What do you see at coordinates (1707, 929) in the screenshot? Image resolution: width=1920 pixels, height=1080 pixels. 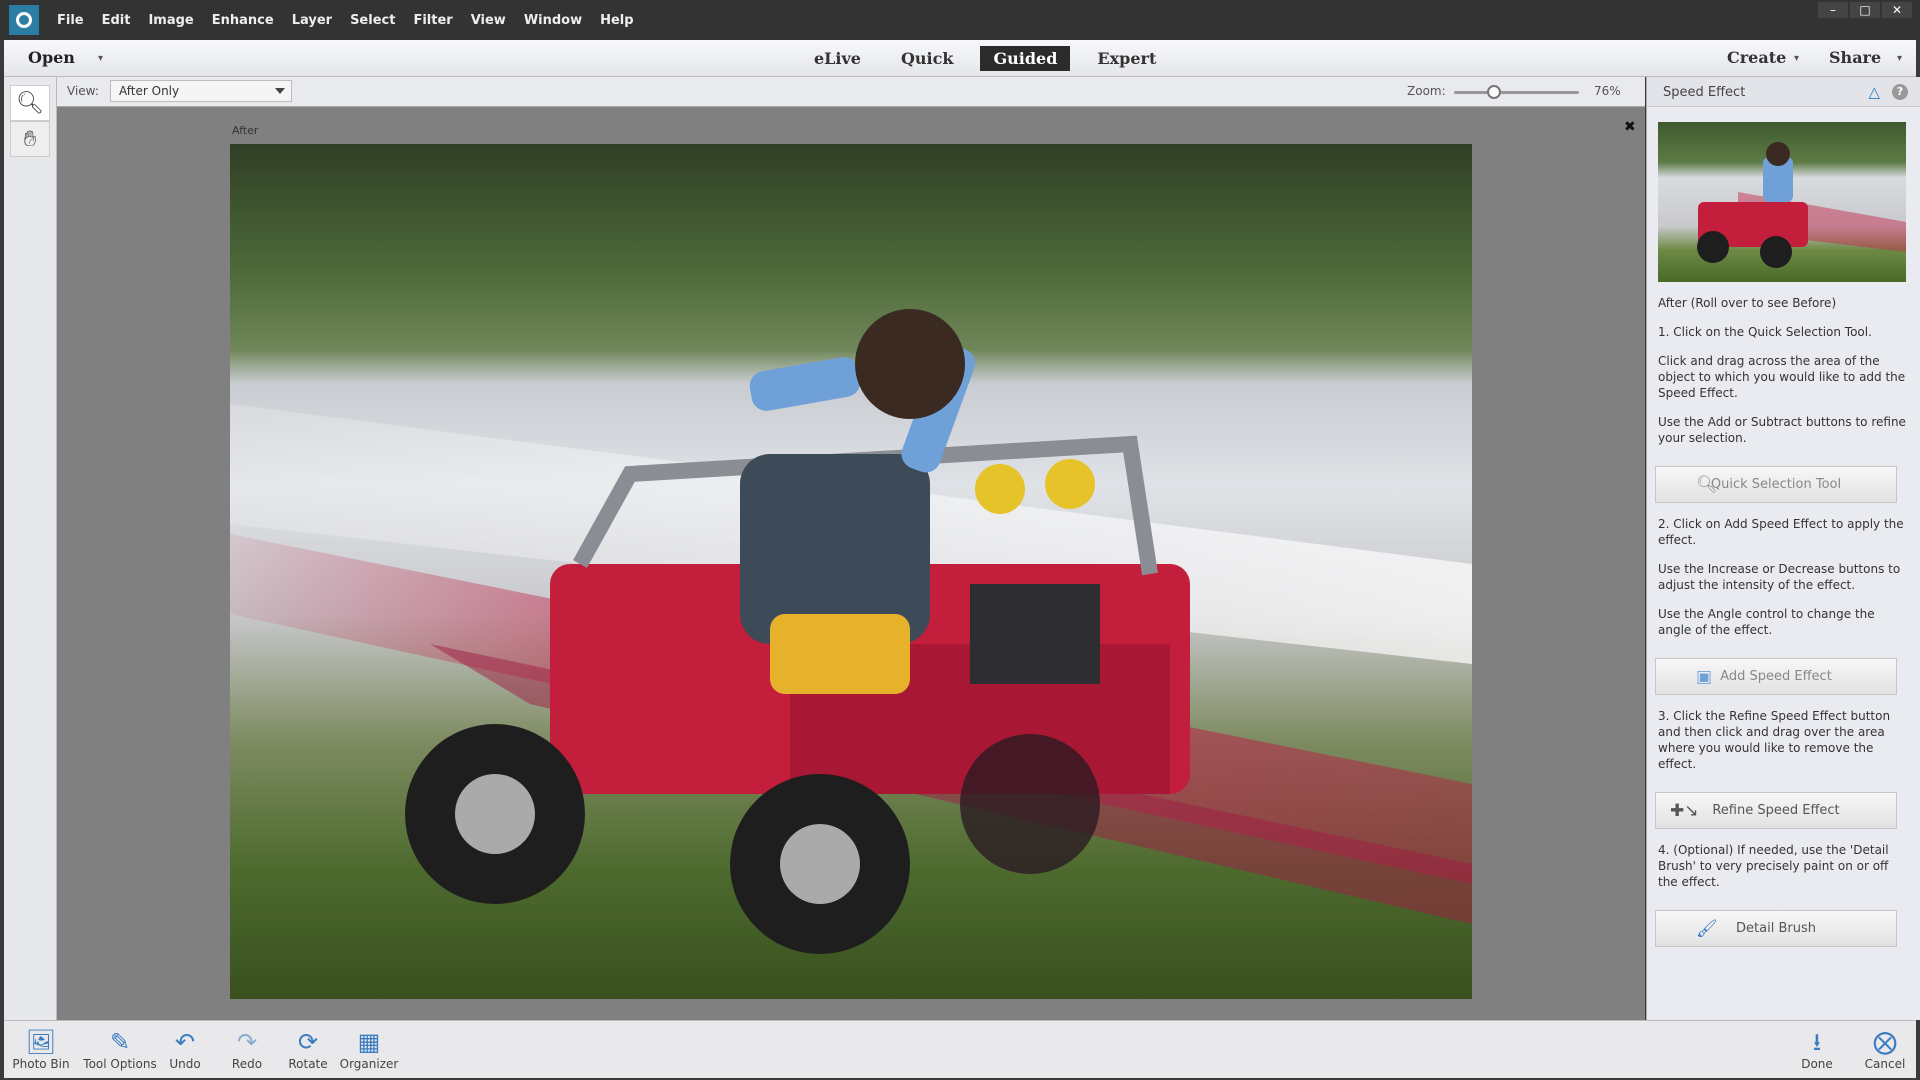 I see `brush-icon: 🖌︎` at bounding box center [1707, 929].